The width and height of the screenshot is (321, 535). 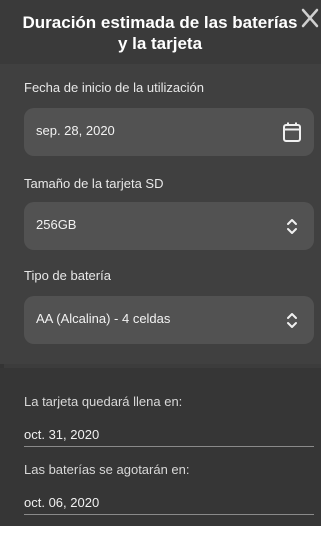 What do you see at coordinates (114, 87) in the screenshot?
I see `start-date-label: Fecha de inicio de la utilización` at bounding box center [114, 87].